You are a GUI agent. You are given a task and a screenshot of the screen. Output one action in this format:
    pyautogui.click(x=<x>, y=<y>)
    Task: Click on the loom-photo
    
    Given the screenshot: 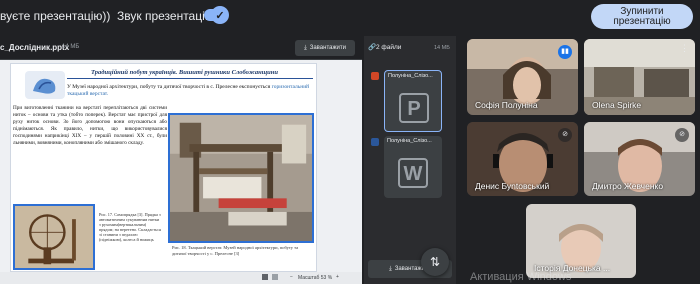 What is the action you would take?
    pyautogui.click(x=241, y=178)
    